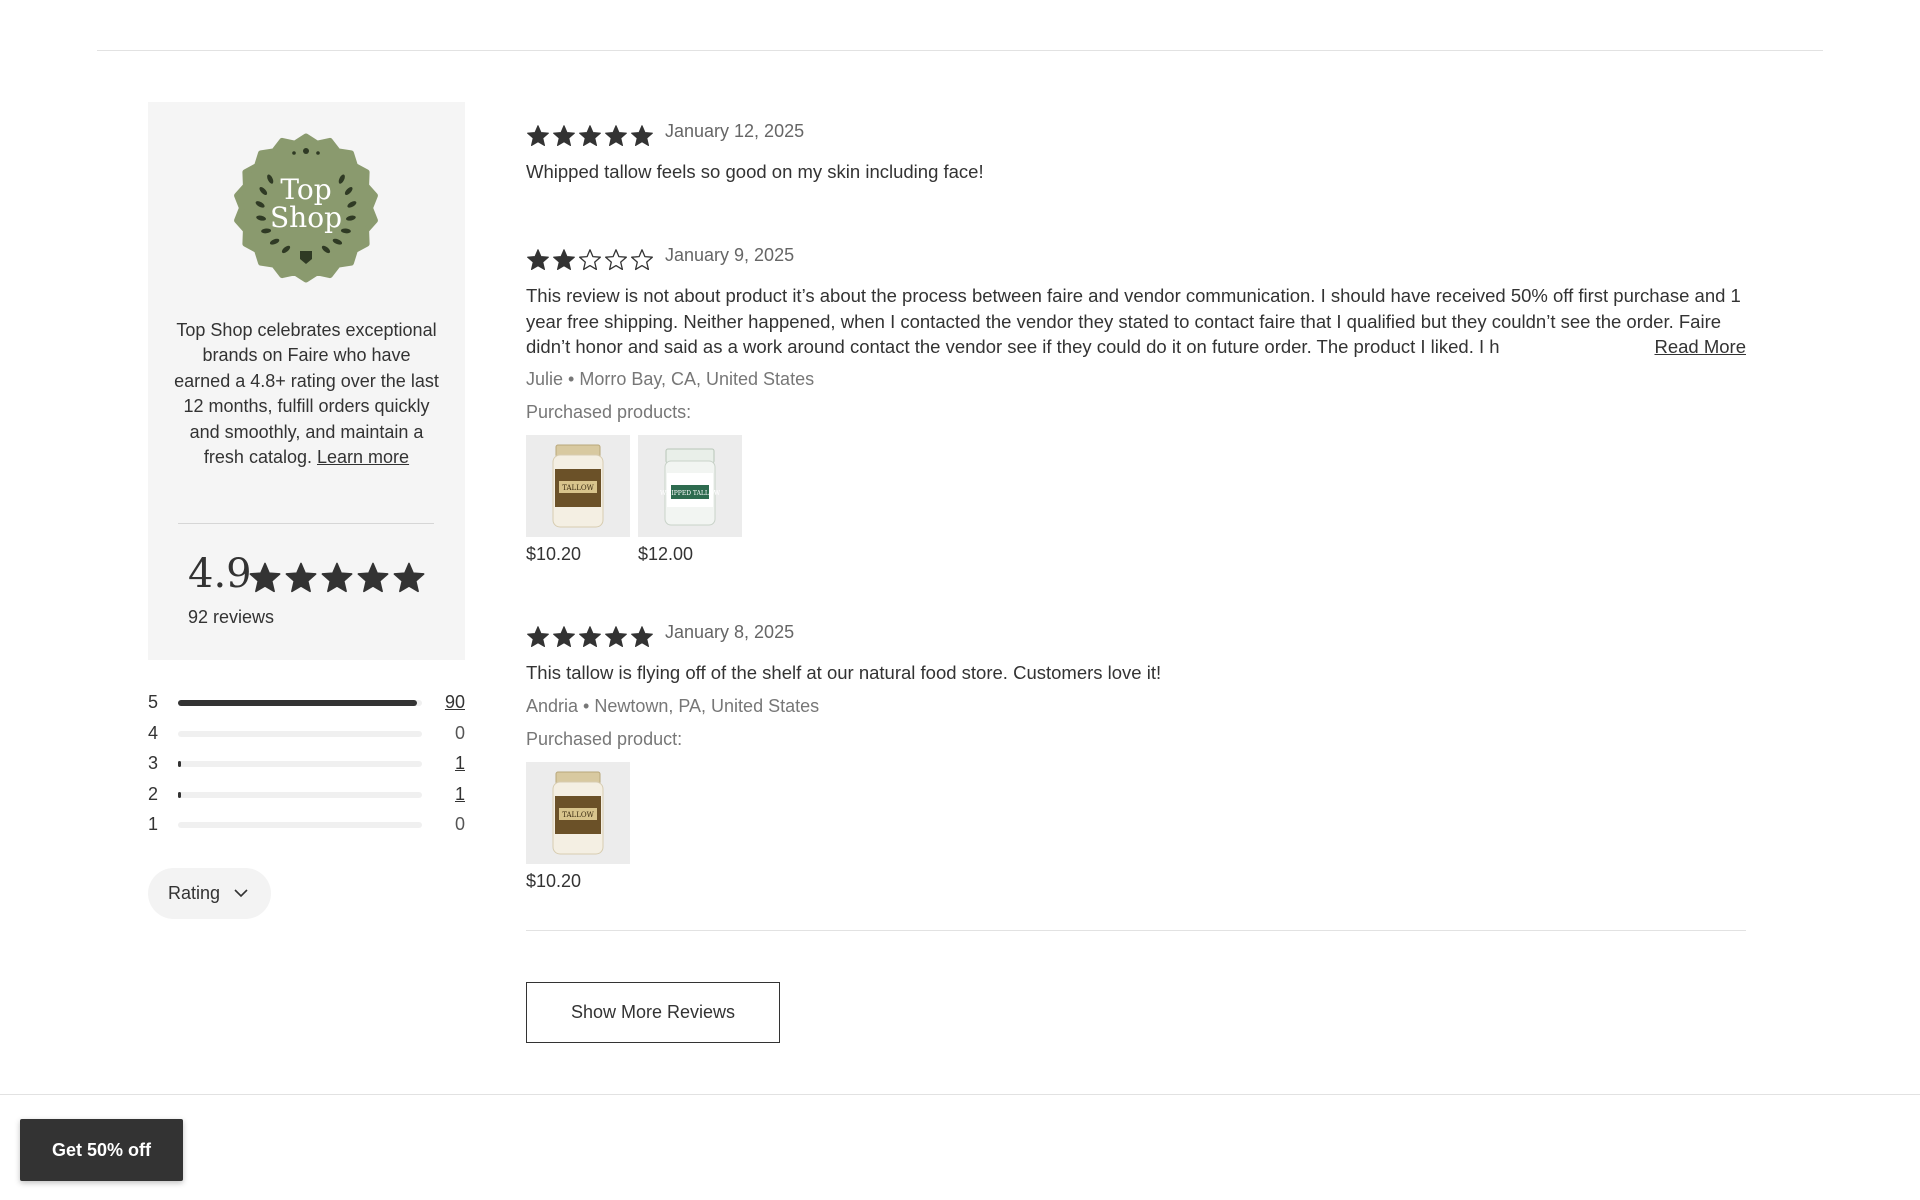 This screenshot has height=1200, width=1920. I want to click on badge-logo-text-shop: Shop, so click(306, 217).